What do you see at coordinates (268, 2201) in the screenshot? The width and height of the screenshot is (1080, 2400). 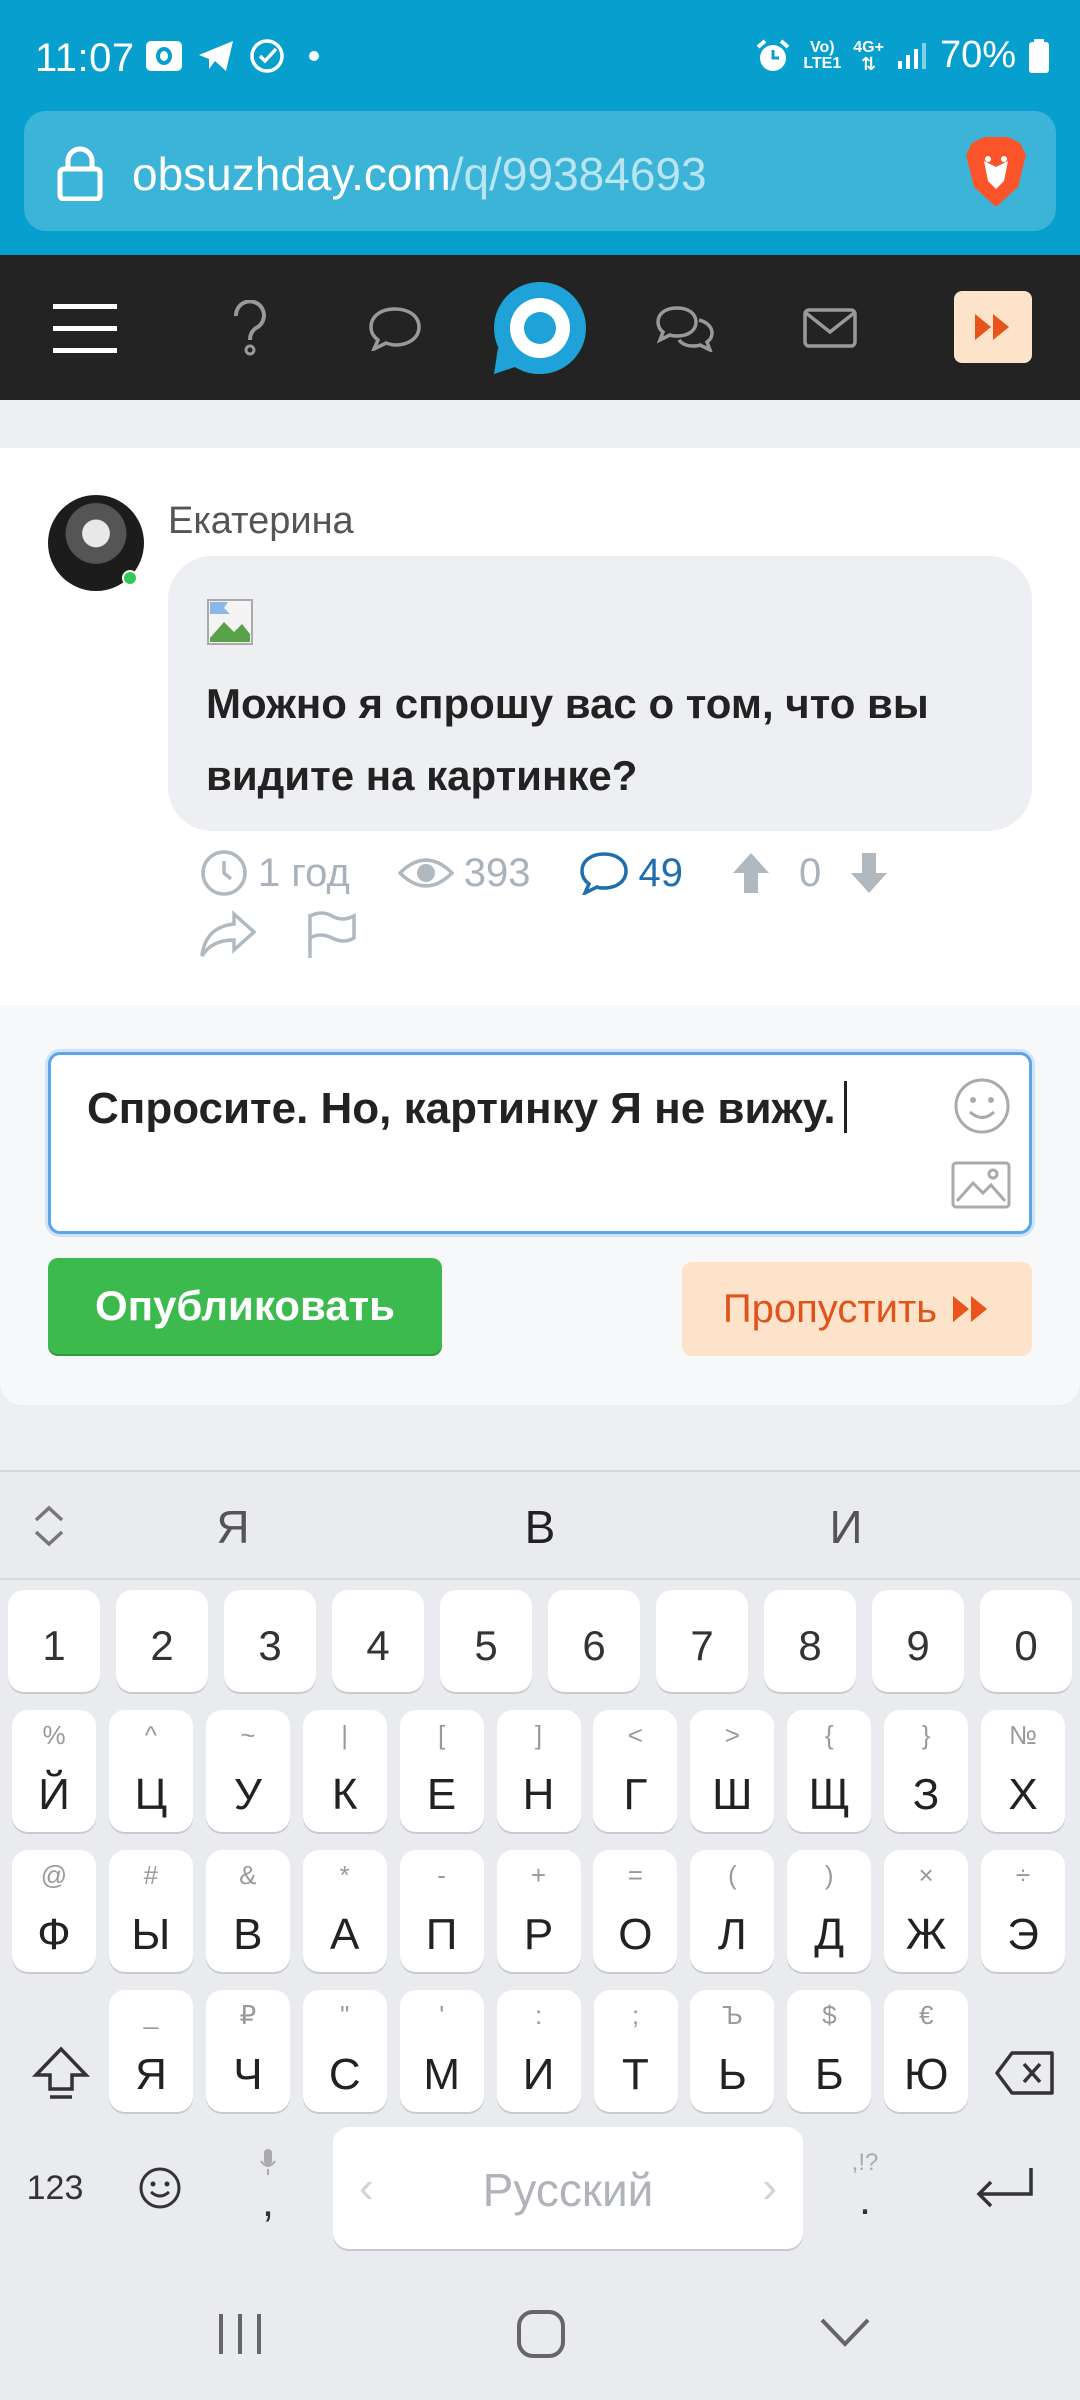 I see `comma-label: ,` at bounding box center [268, 2201].